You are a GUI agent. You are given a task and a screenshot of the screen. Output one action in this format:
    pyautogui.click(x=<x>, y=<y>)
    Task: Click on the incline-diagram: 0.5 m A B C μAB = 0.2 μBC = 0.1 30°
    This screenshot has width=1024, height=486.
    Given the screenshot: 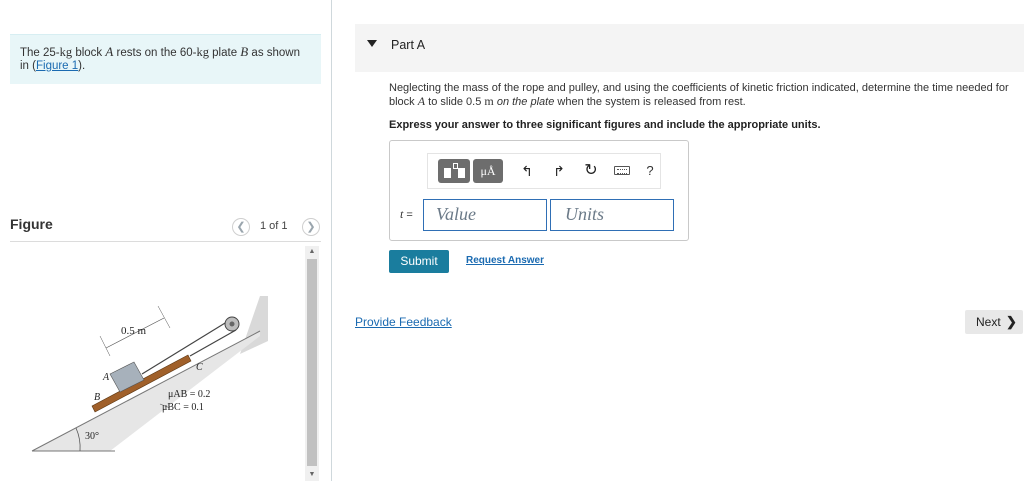 What is the action you would take?
    pyautogui.click(x=149, y=374)
    